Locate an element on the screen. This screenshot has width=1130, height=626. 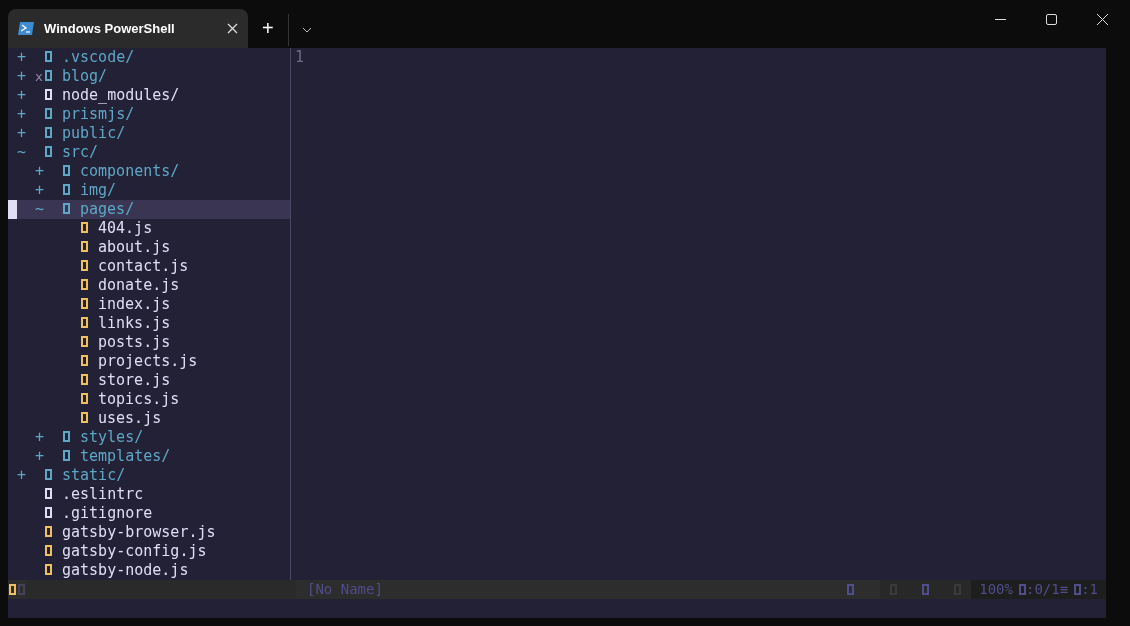
tree-row: index.js is located at coordinates (149, 304).